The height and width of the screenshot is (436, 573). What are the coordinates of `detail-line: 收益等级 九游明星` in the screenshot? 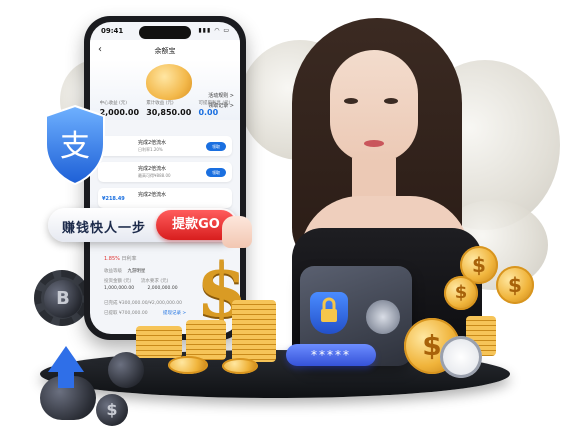 It's located at (124, 271).